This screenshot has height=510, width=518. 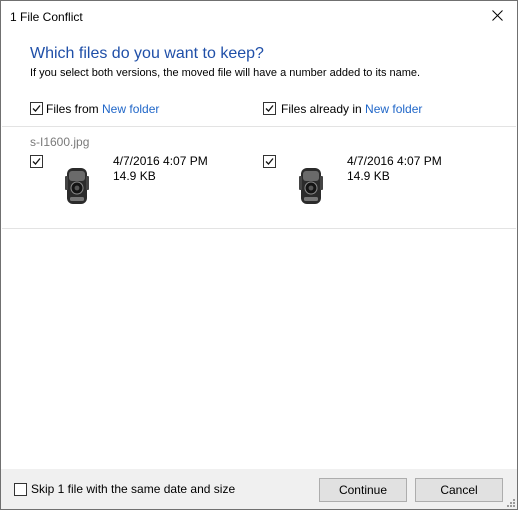 I want to click on destination-file-size: 14.9 KB, so click(x=368, y=176).